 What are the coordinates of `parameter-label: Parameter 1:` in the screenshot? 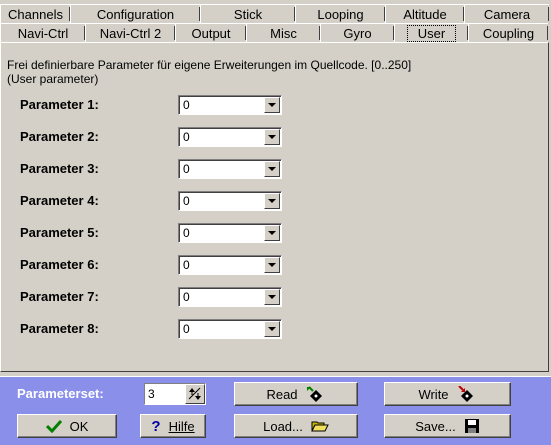 It's located at (59, 104).